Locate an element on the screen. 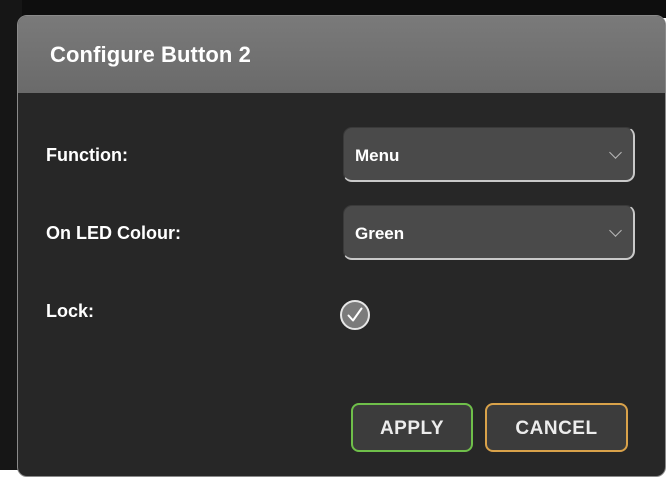  function-select-value: Menu is located at coordinates (377, 155).